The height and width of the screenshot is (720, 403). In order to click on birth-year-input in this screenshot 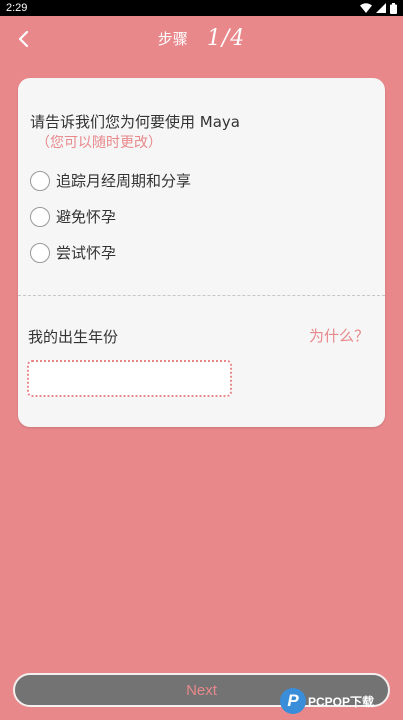, I will do `click(129, 378)`.